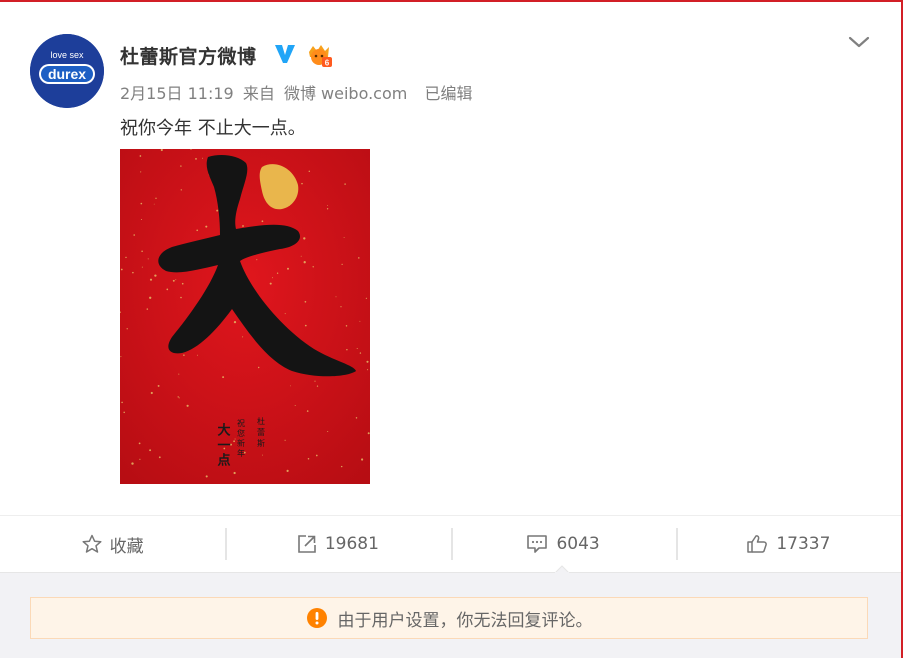 Image resolution: width=903 pixels, height=658 pixels. I want to click on post-date: 2月15日 11:19, so click(177, 93).